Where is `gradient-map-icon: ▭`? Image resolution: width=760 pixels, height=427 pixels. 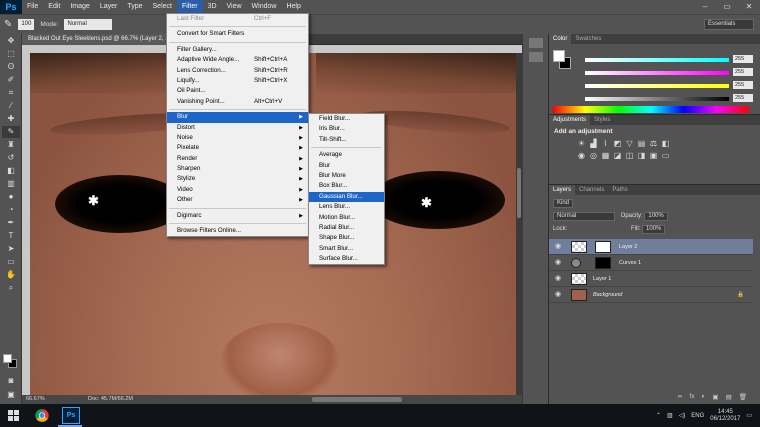 gradient-map-icon: ▭ is located at coordinates (665, 155).